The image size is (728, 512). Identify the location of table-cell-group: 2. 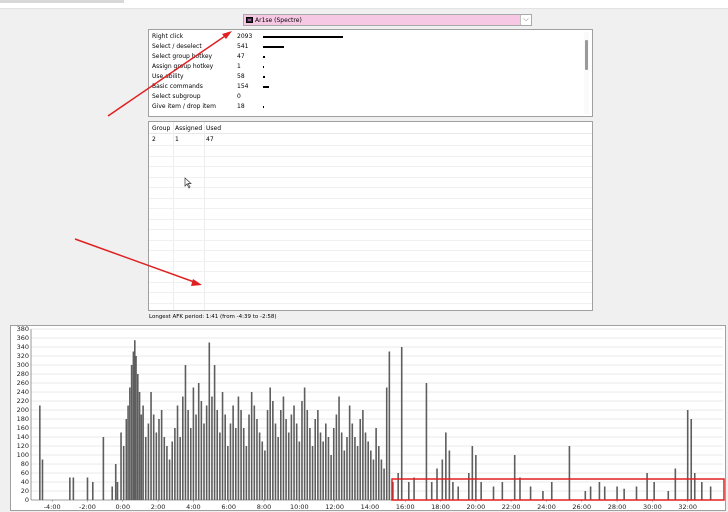
(154, 139).